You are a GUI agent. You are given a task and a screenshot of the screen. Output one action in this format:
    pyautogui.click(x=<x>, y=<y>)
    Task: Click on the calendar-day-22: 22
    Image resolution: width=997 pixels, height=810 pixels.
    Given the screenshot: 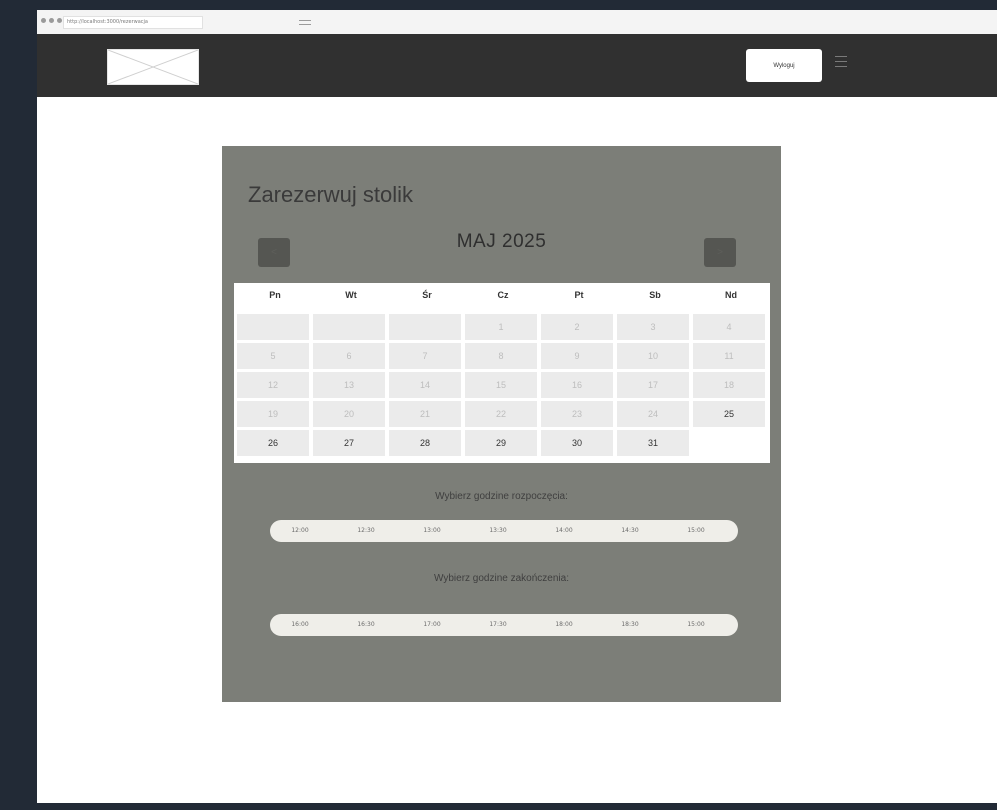 What is the action you would take?
    pyautogui.click(x=501, y=414)
    